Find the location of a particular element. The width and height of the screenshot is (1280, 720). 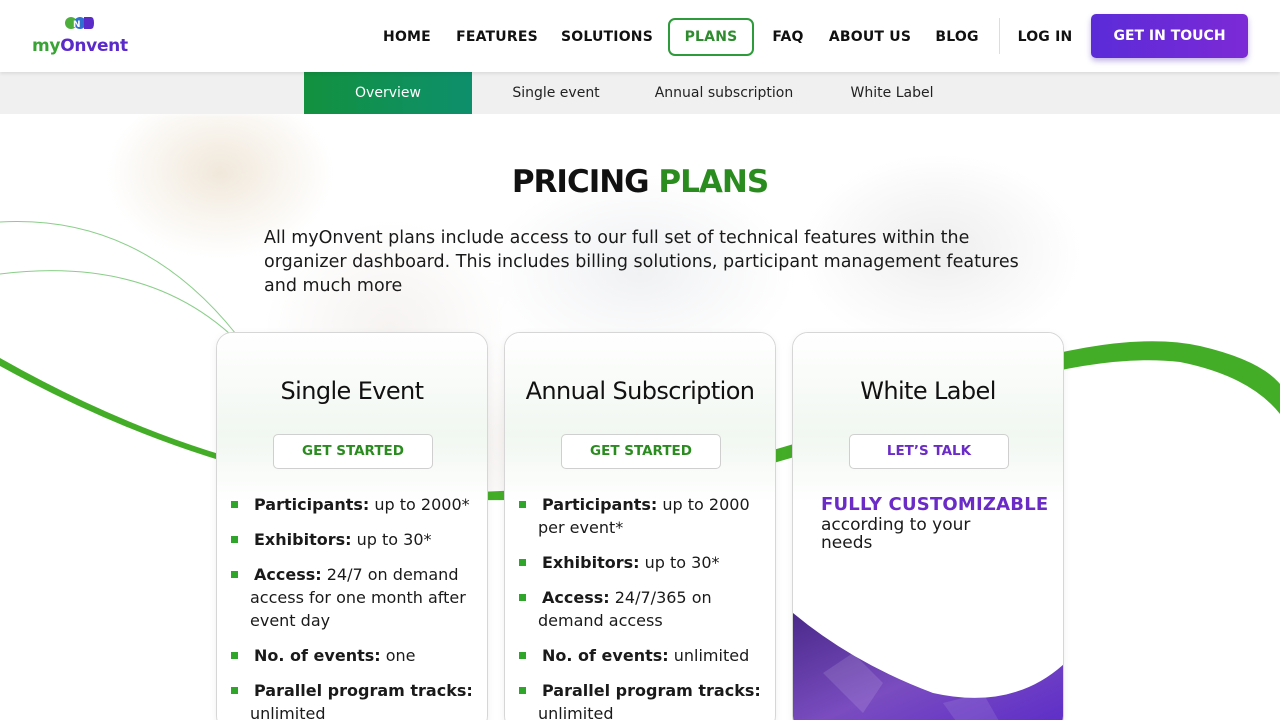

nav-login: LOG IN is located at coordinates (1045, 37).